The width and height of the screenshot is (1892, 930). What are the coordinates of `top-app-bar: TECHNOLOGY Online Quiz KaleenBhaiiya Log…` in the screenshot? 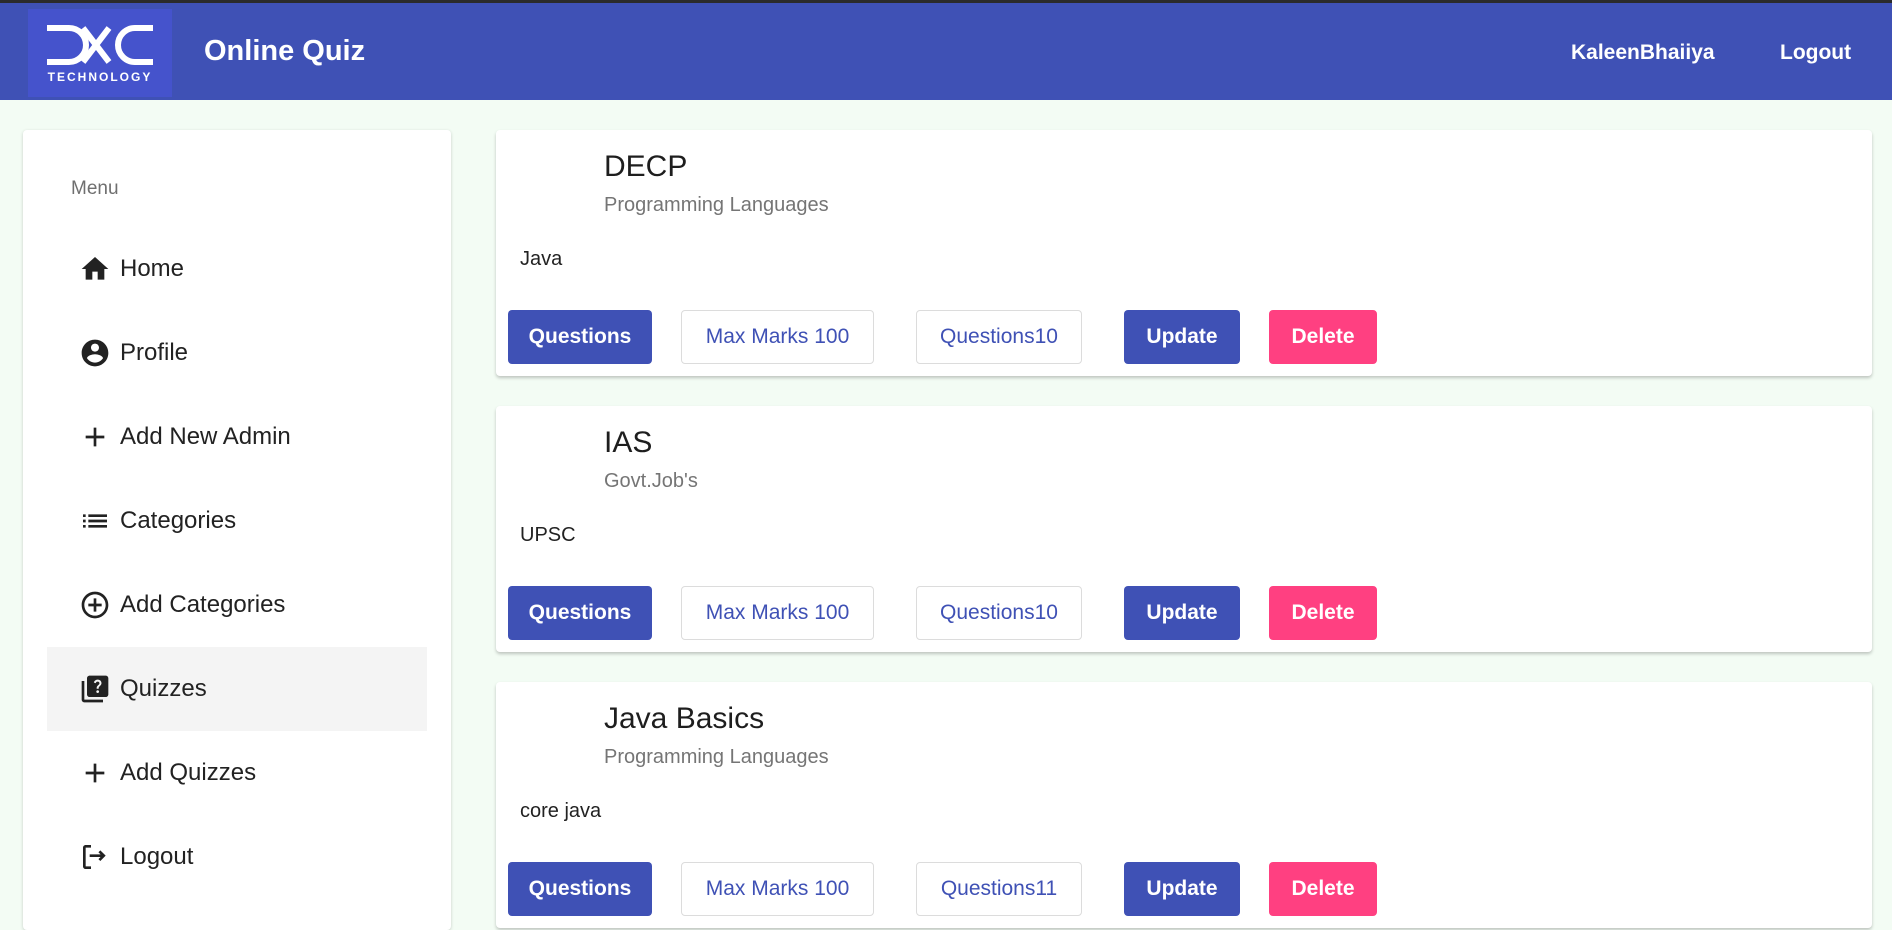 It's located at (946, 50).